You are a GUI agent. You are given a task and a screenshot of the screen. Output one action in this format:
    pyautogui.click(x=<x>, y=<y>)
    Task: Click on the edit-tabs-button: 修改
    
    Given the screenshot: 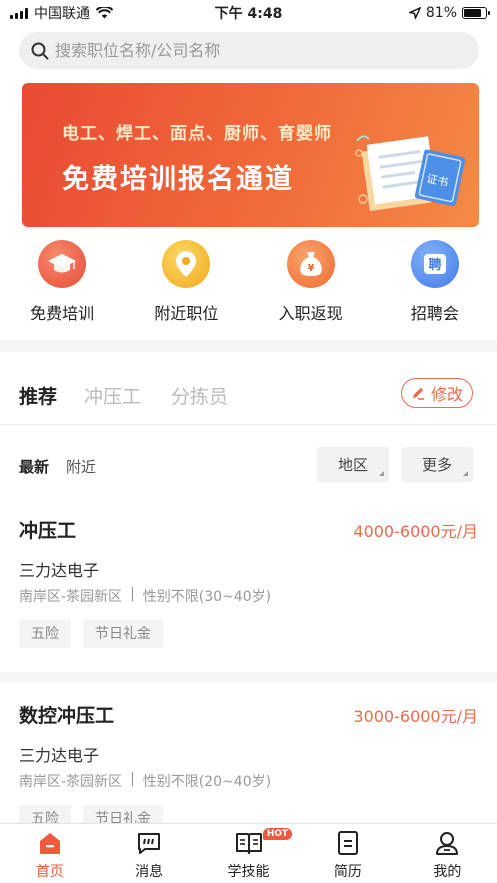 What is the action you would take?
    pyautogui.click(x=437, y=393)
    